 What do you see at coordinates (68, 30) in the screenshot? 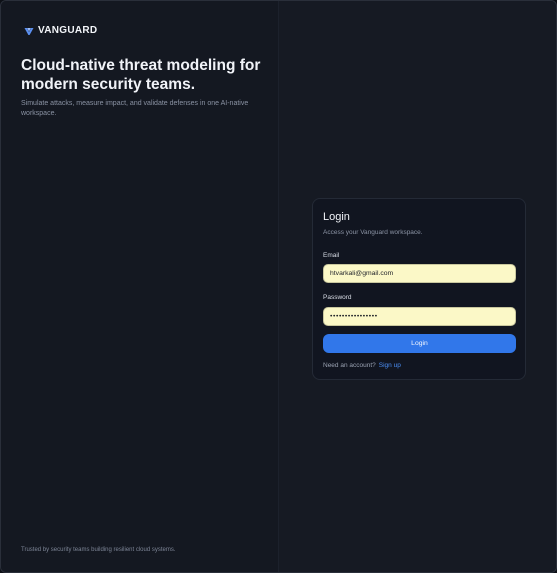
I see `brand-name: VANGUARD` at bounding box center [68, 30].